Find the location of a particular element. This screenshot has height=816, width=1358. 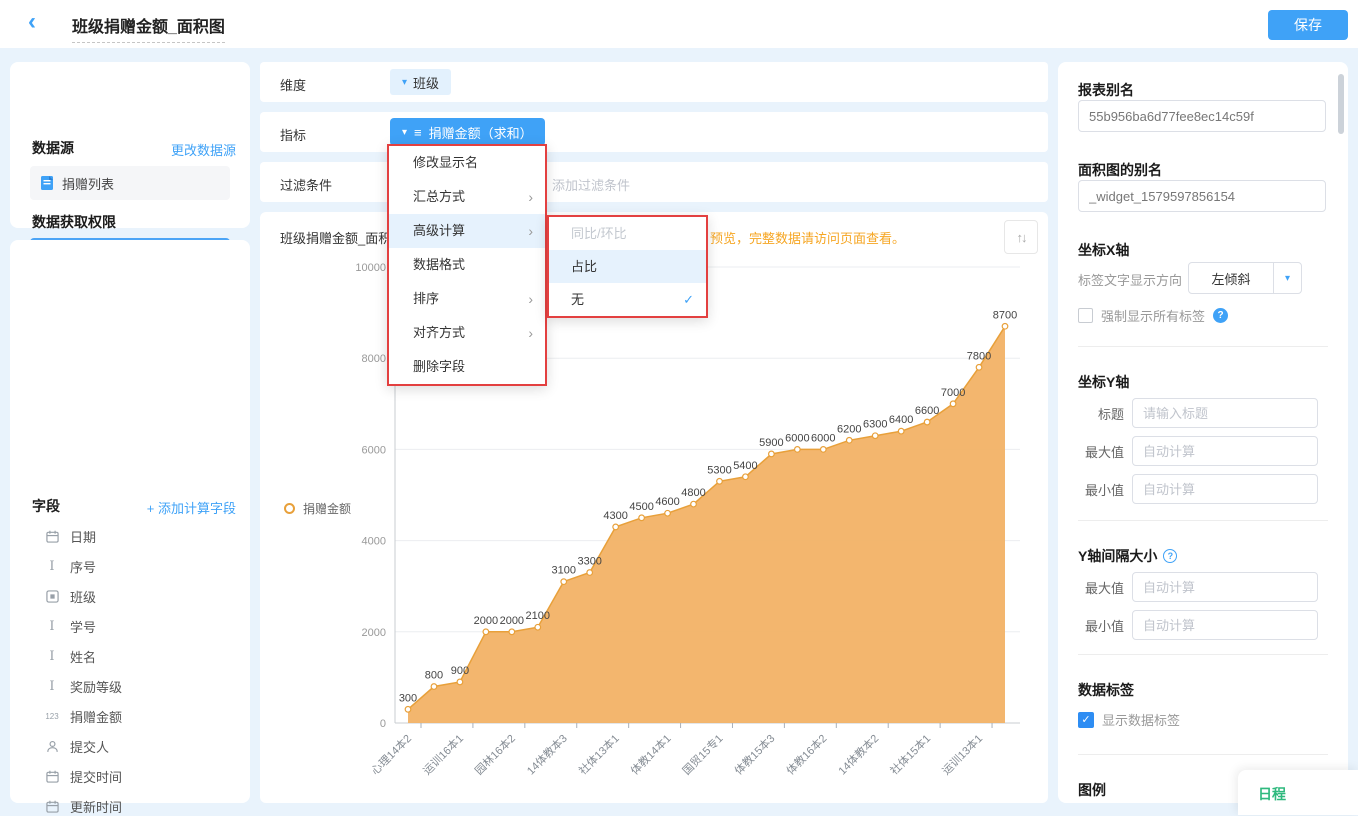

svg-text: 国贸15专1 is located at coordinates (702, 754).